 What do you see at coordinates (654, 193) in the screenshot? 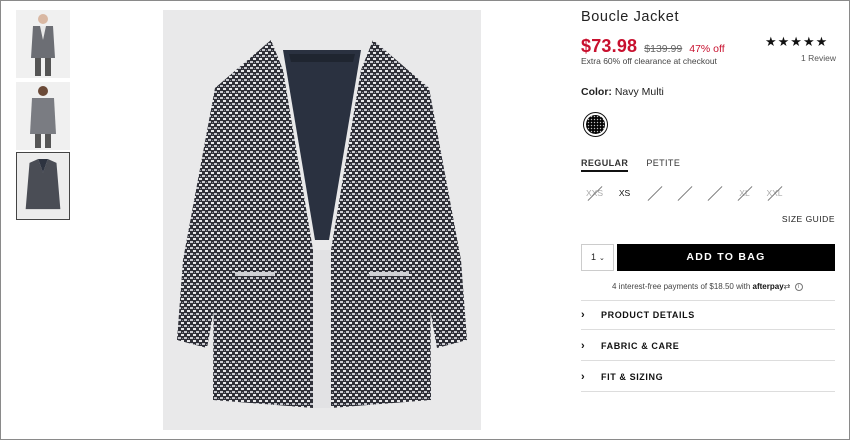
I see `size-s` at bounding box center [654, 193].